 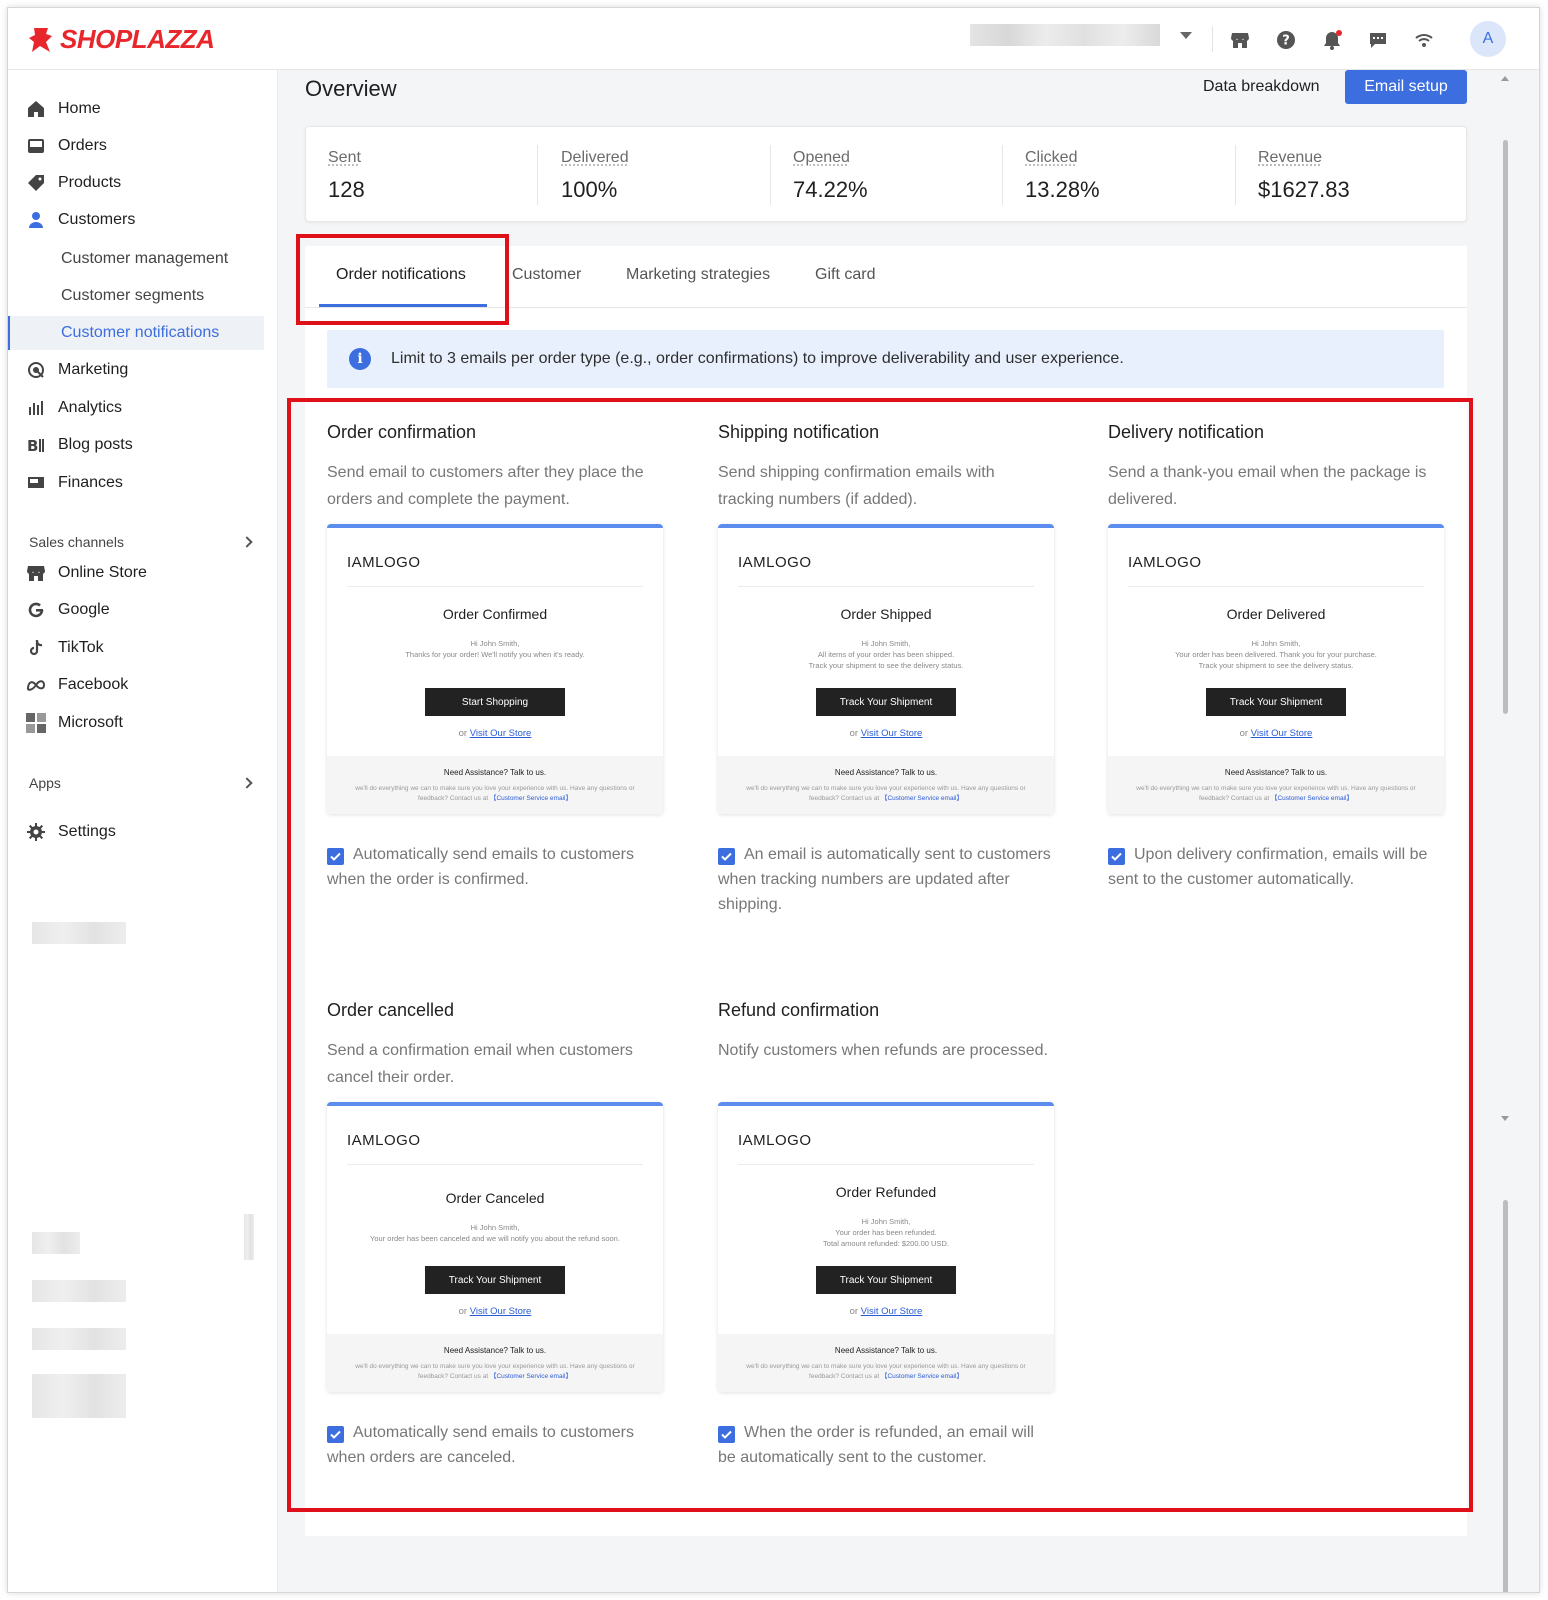 I want to click on stat-label: Delivered, so click(x=661, y=158).